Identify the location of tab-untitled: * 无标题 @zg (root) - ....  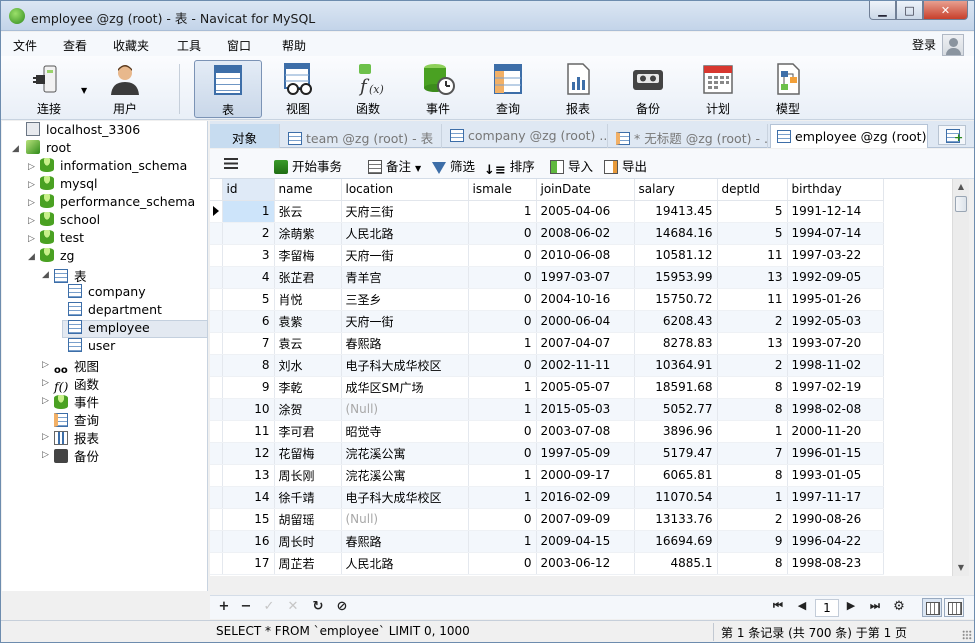
(689, 136).